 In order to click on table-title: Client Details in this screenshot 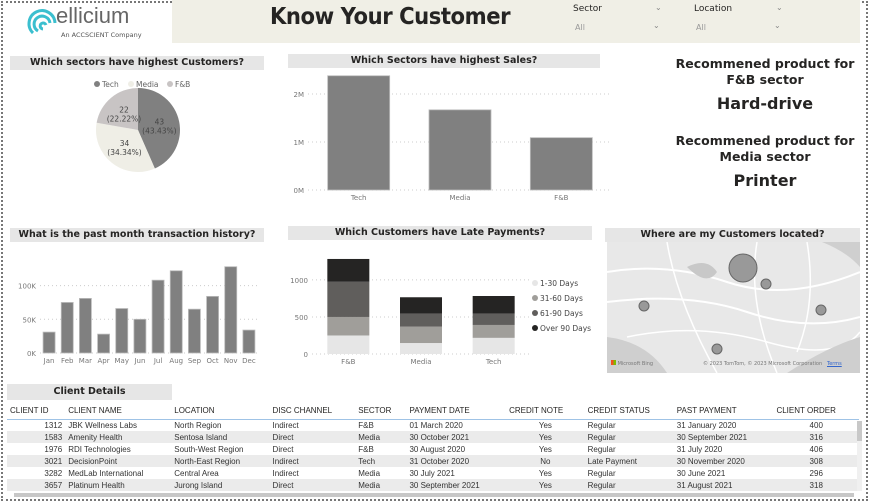, I will do `click(89, 392)`.